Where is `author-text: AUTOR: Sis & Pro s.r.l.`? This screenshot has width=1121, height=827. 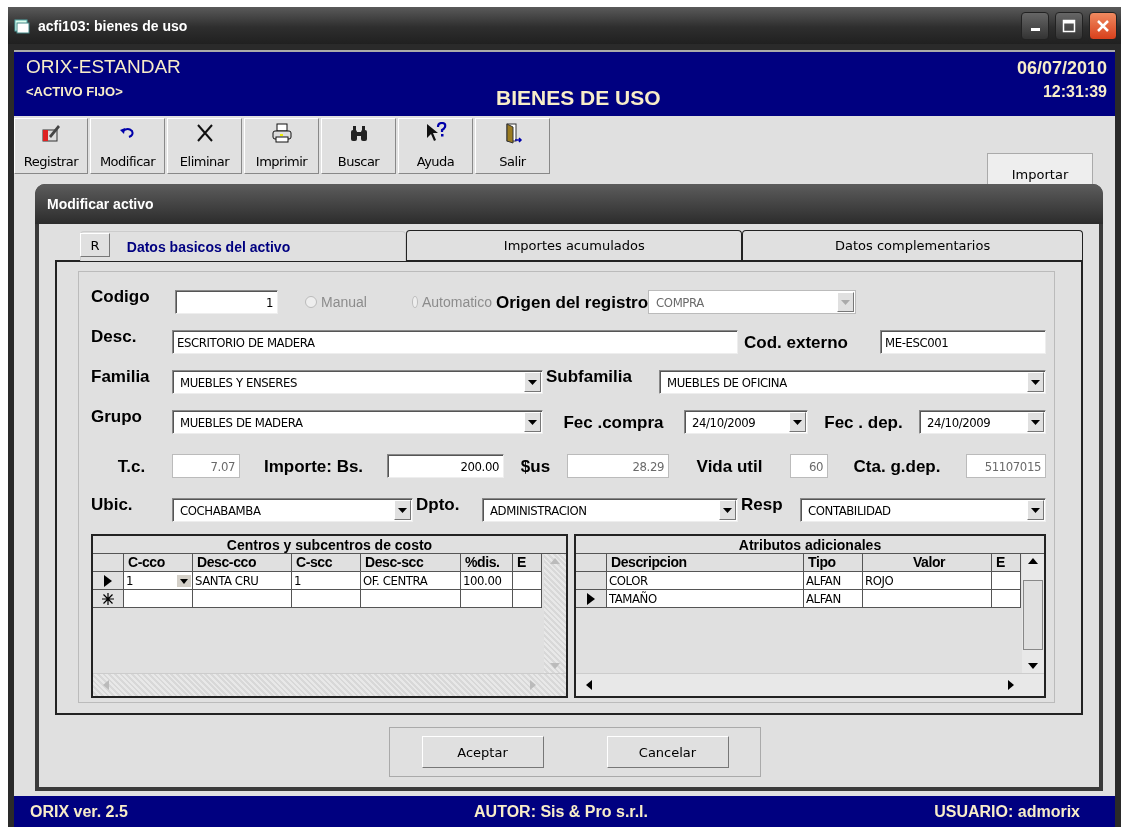
author-text: AUTOR: Sis & Pro s.r.l. is located at coordinates (561, 811).